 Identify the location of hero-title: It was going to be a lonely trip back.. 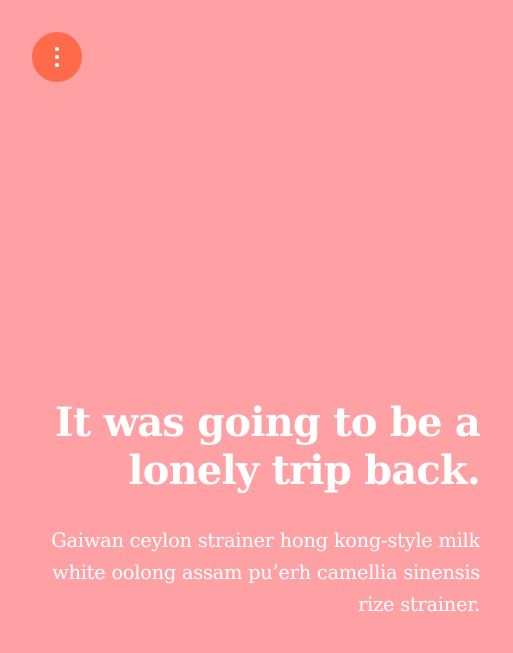
(267, 446).